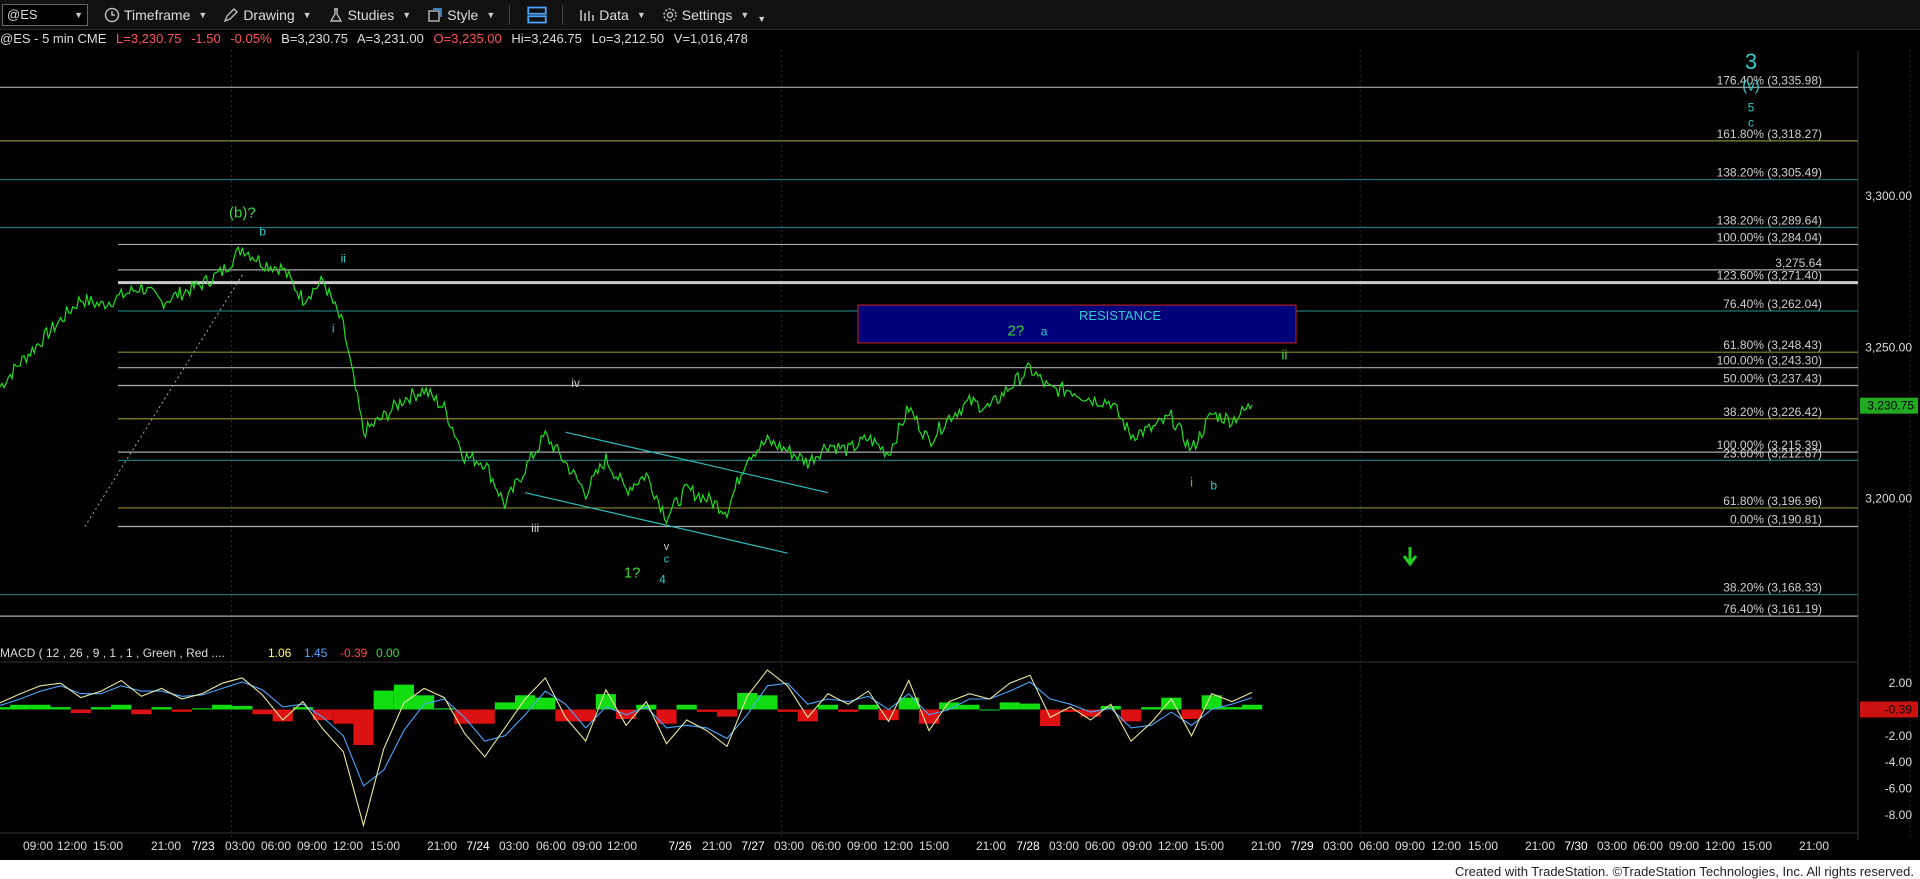 The image size is (1920, 879). Describe the element at coordinates (262, 231) in the screenshot. I see `wave-label: b` at that location.